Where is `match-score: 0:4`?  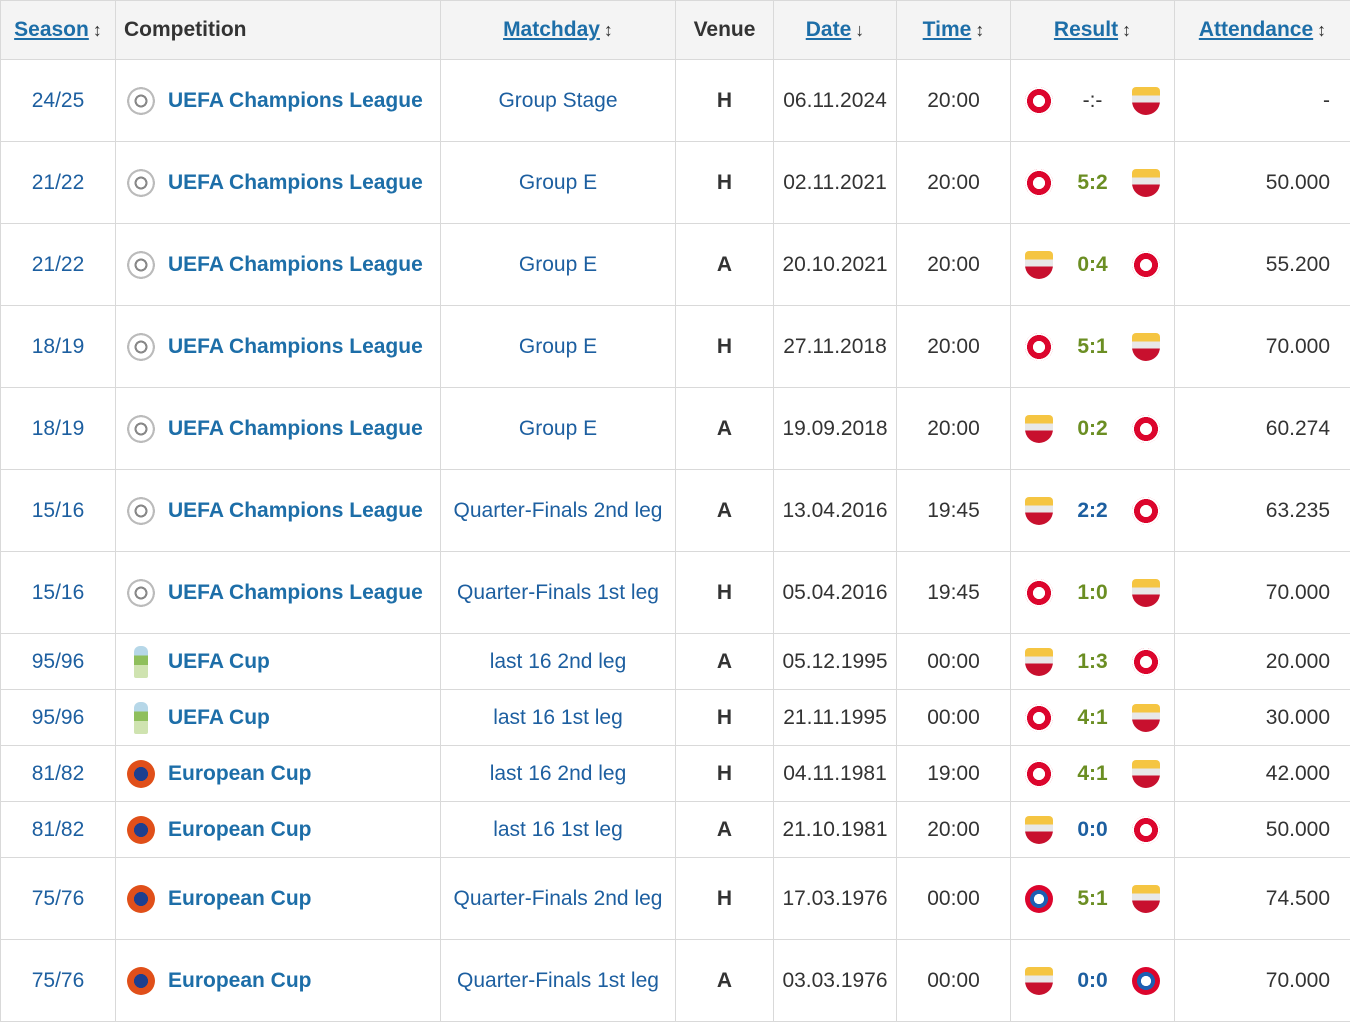 match-score: 0:4 is located at coordinates (1092, 265).